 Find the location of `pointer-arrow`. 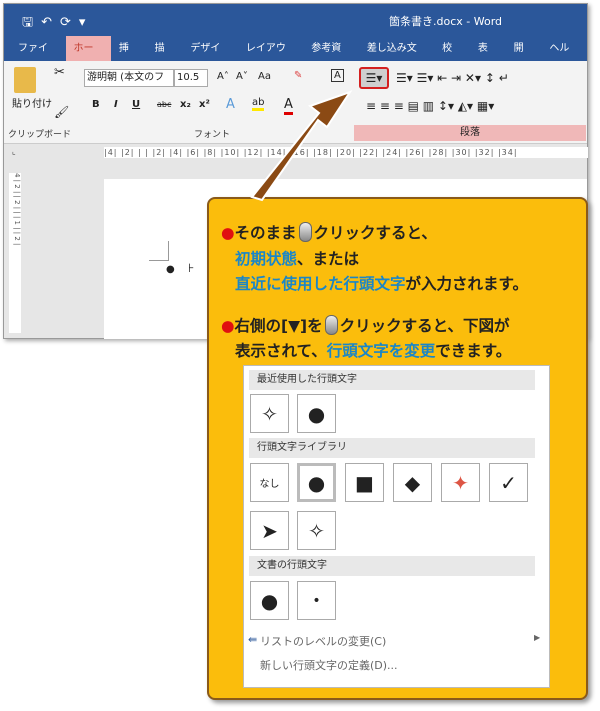

pointer-arrow is located at coordinates (301, 146).